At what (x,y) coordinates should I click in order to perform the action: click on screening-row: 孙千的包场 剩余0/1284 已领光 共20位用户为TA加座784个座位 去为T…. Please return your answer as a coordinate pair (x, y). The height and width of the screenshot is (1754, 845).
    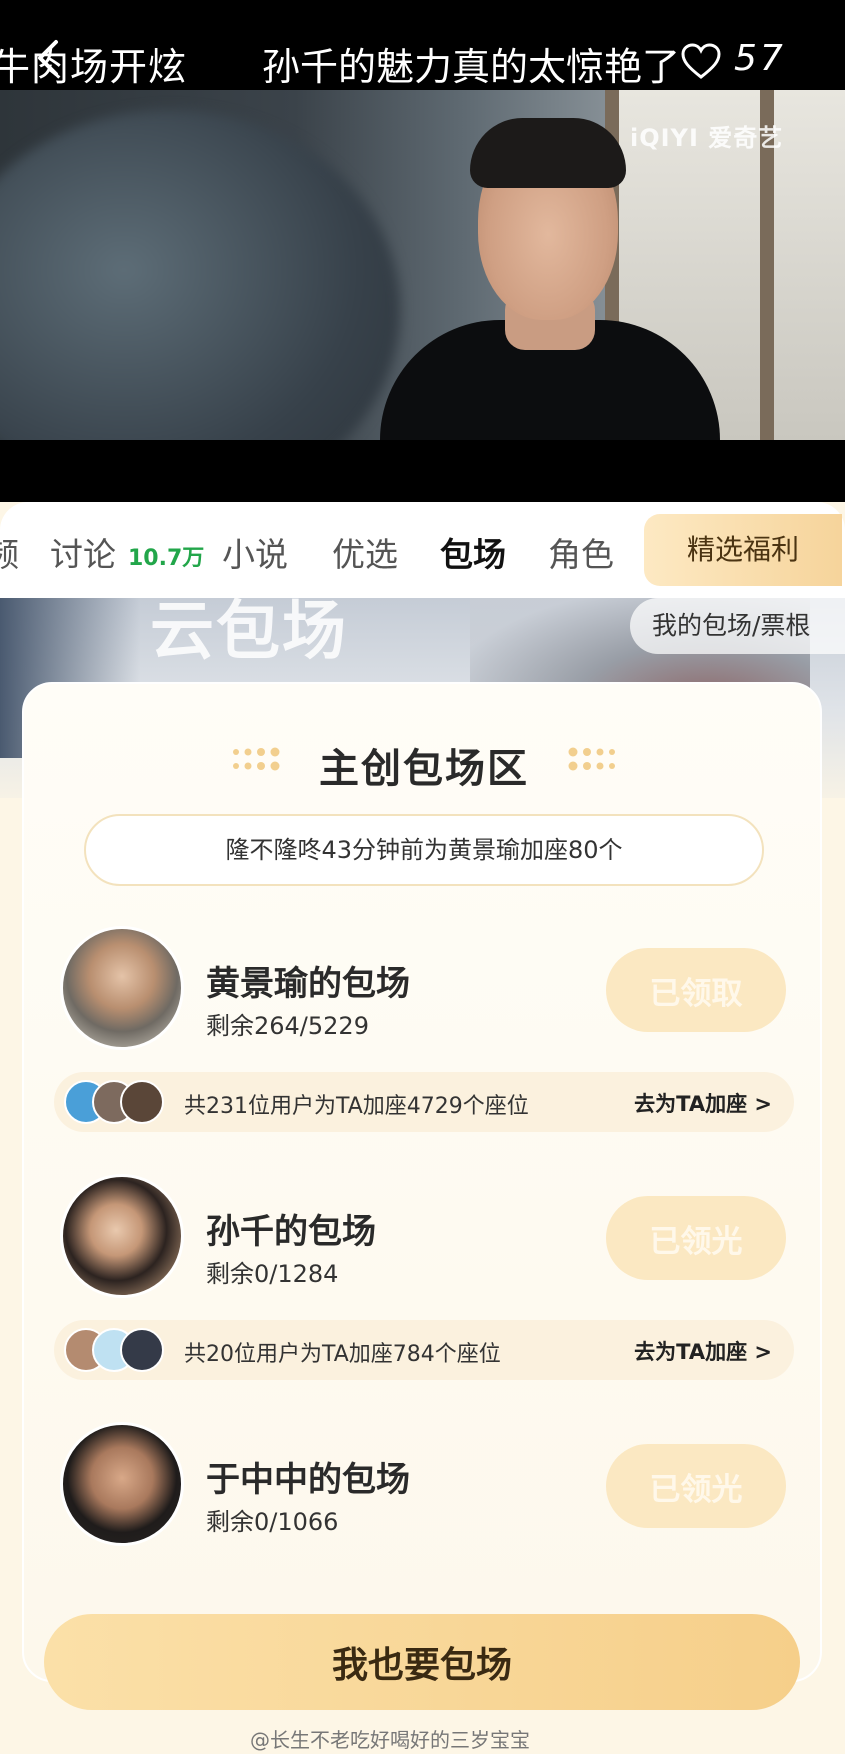
    Looking at the image, I should click on (424, 1284).